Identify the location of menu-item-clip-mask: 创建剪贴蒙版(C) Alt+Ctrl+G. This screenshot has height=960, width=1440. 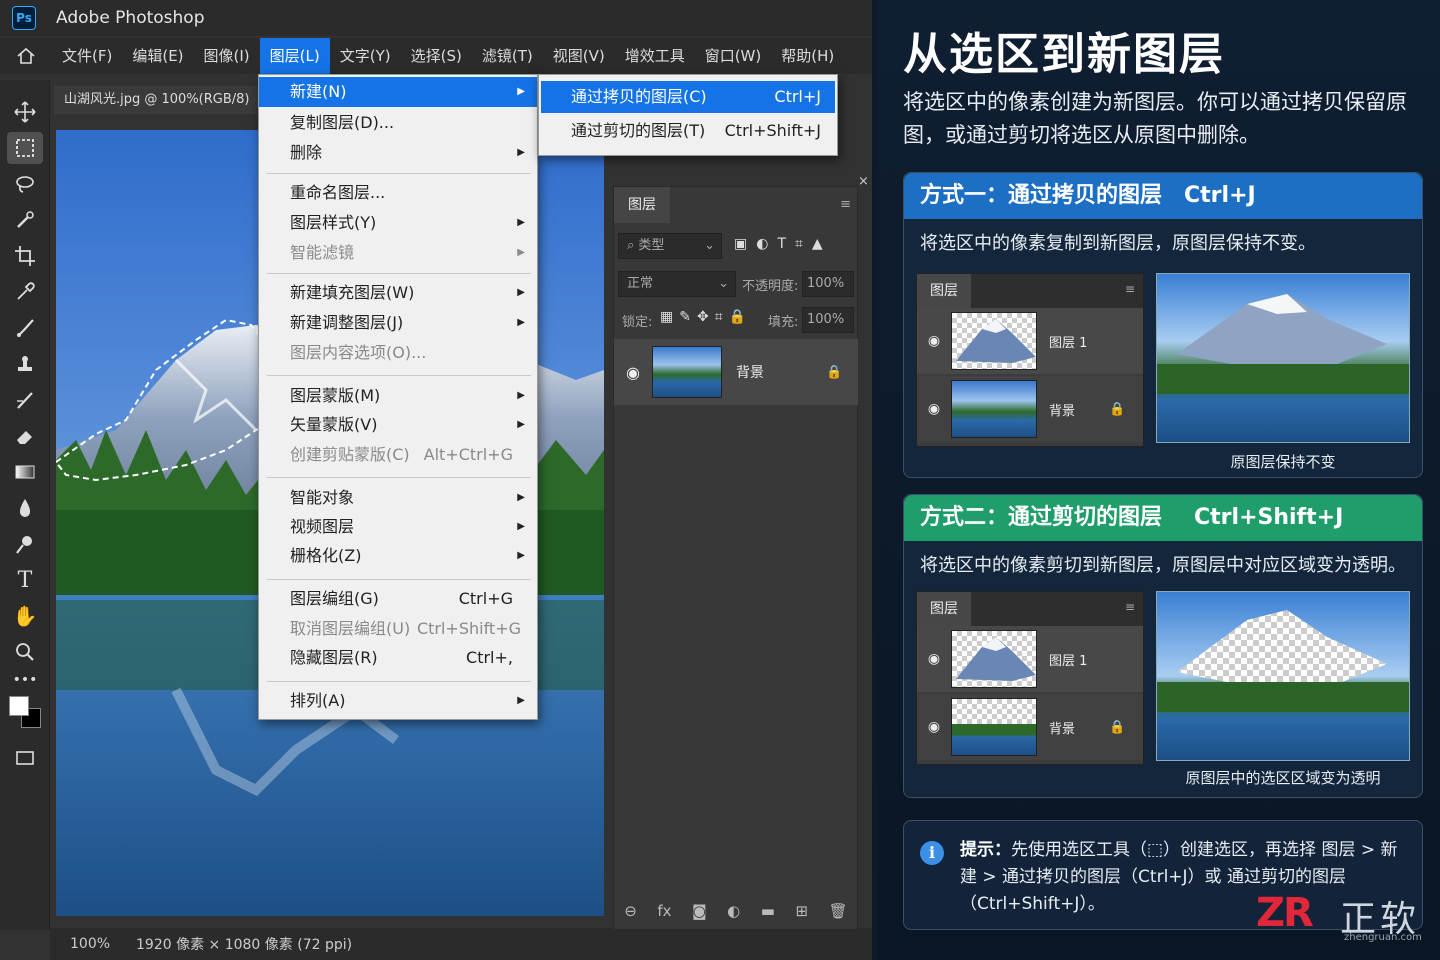
(401, 454).